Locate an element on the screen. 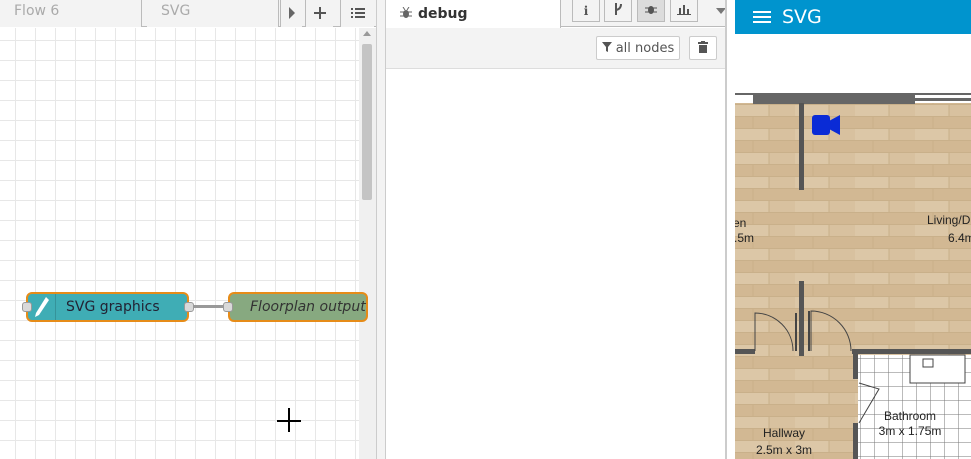 This screenshot has height=459, width=971. dashboard-title: SVG is located at coordinates (802, 17).